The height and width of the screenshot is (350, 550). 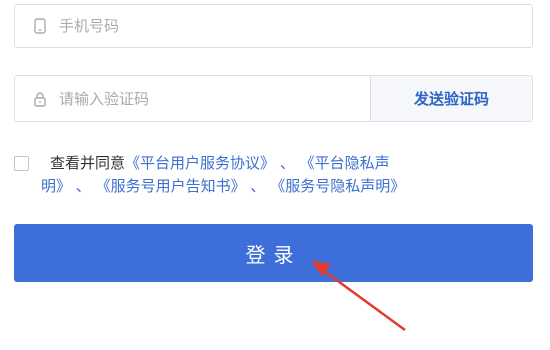 I want to click on agreement-line-2: 明》 、 《服务号用户告知书》 、 《服务号隐私声明》, so click(x=274, y=186).